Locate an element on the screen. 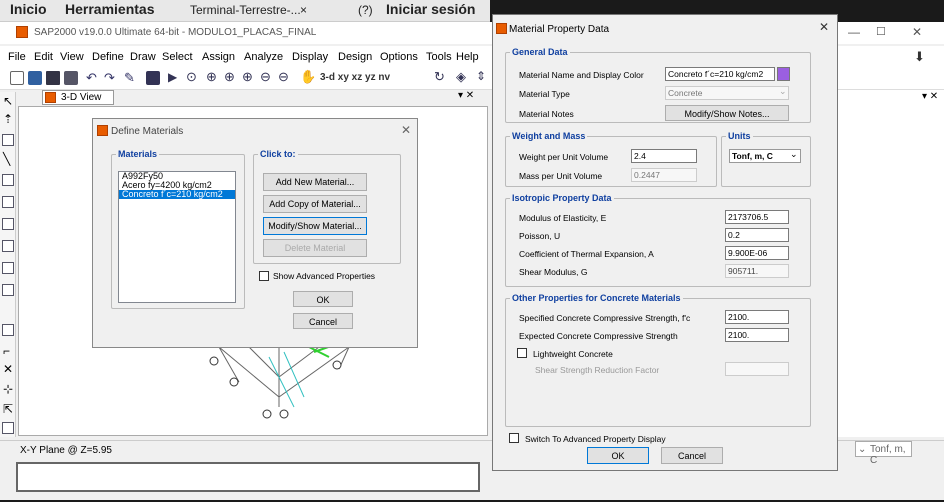 The width and height of the screenshot is (944, 502). perspective-icon: ◈ is located at coordinates (461, 77).